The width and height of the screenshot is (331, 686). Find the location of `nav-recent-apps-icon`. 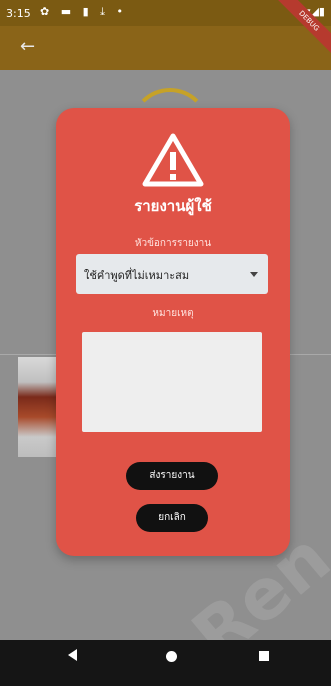

nav-recent-apps-icon is located at coordinates (264, 656).